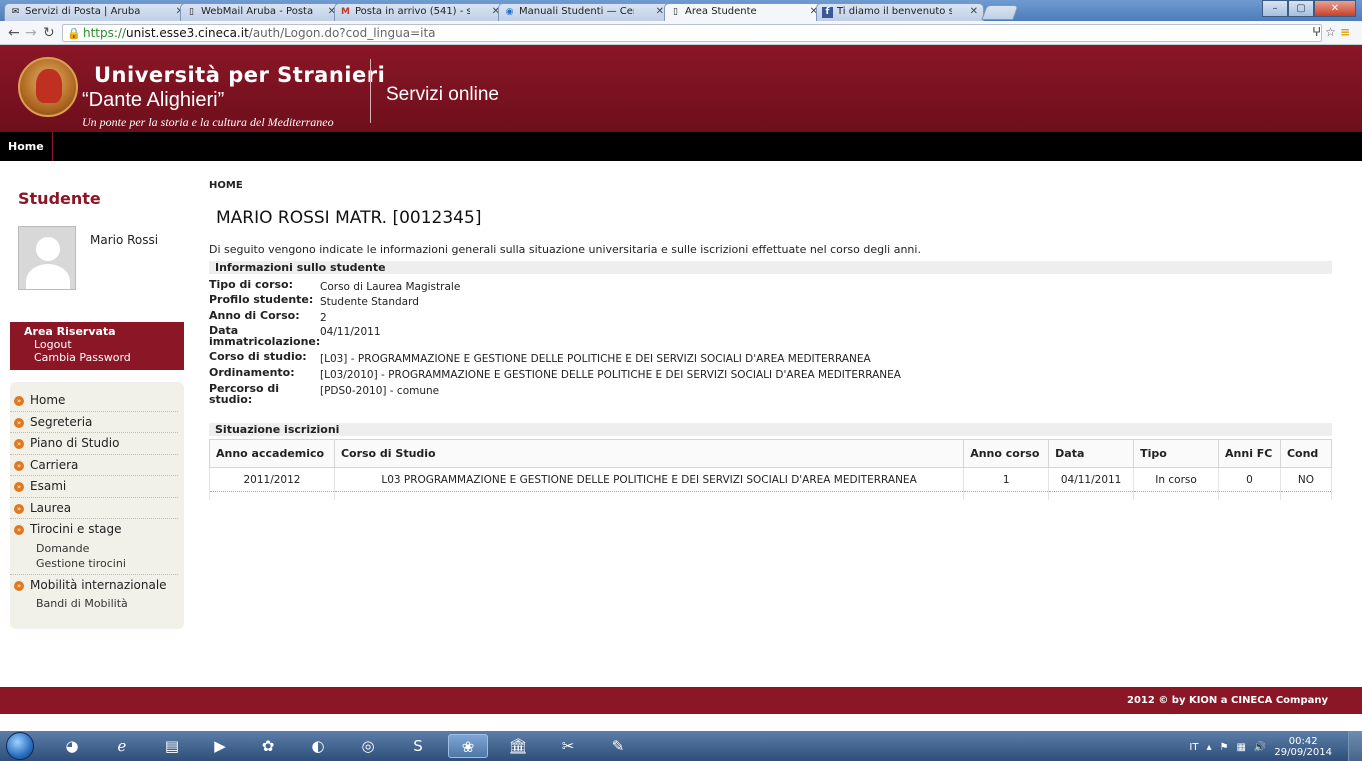 The image size is (1362, 761). Describe the element at coordinates (72, 746) in the screenshot. I see `chrome-icon: ◕` at that location.